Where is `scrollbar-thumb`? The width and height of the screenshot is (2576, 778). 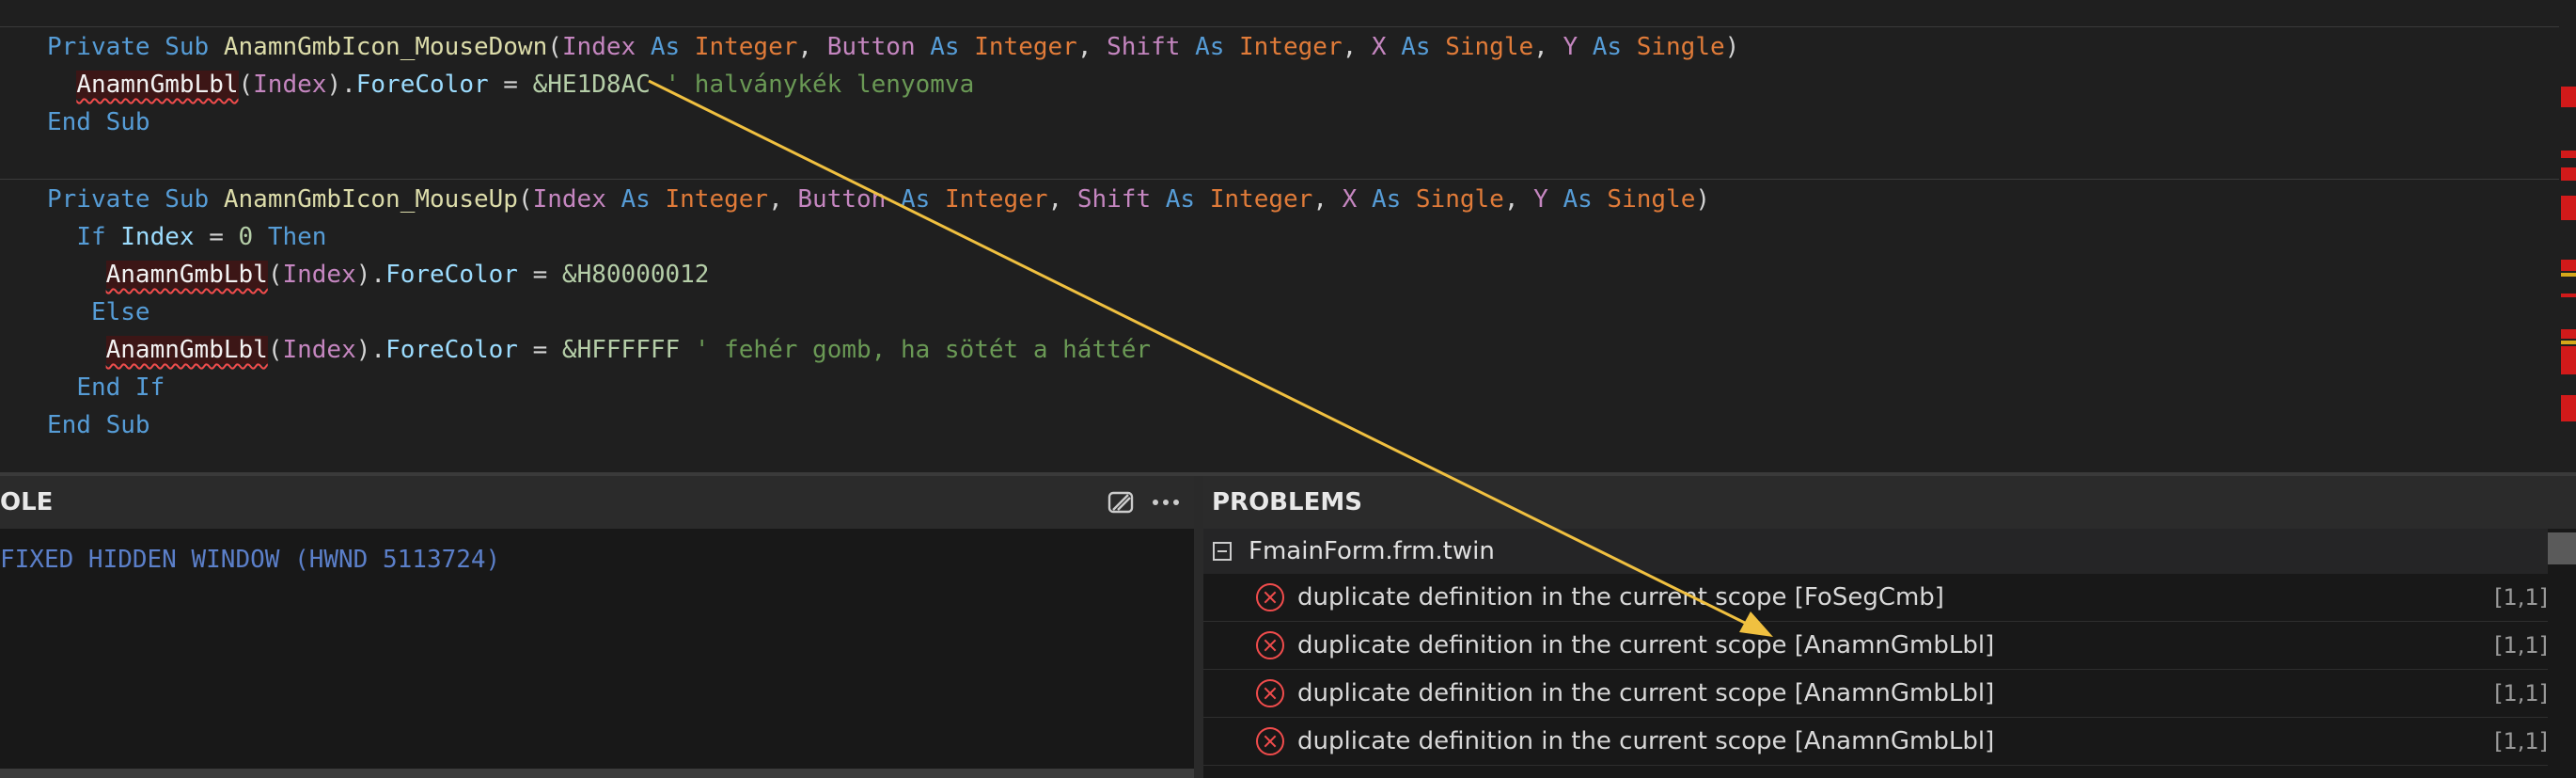 scrollbar-thumb is located at coordinates (2562, 548).